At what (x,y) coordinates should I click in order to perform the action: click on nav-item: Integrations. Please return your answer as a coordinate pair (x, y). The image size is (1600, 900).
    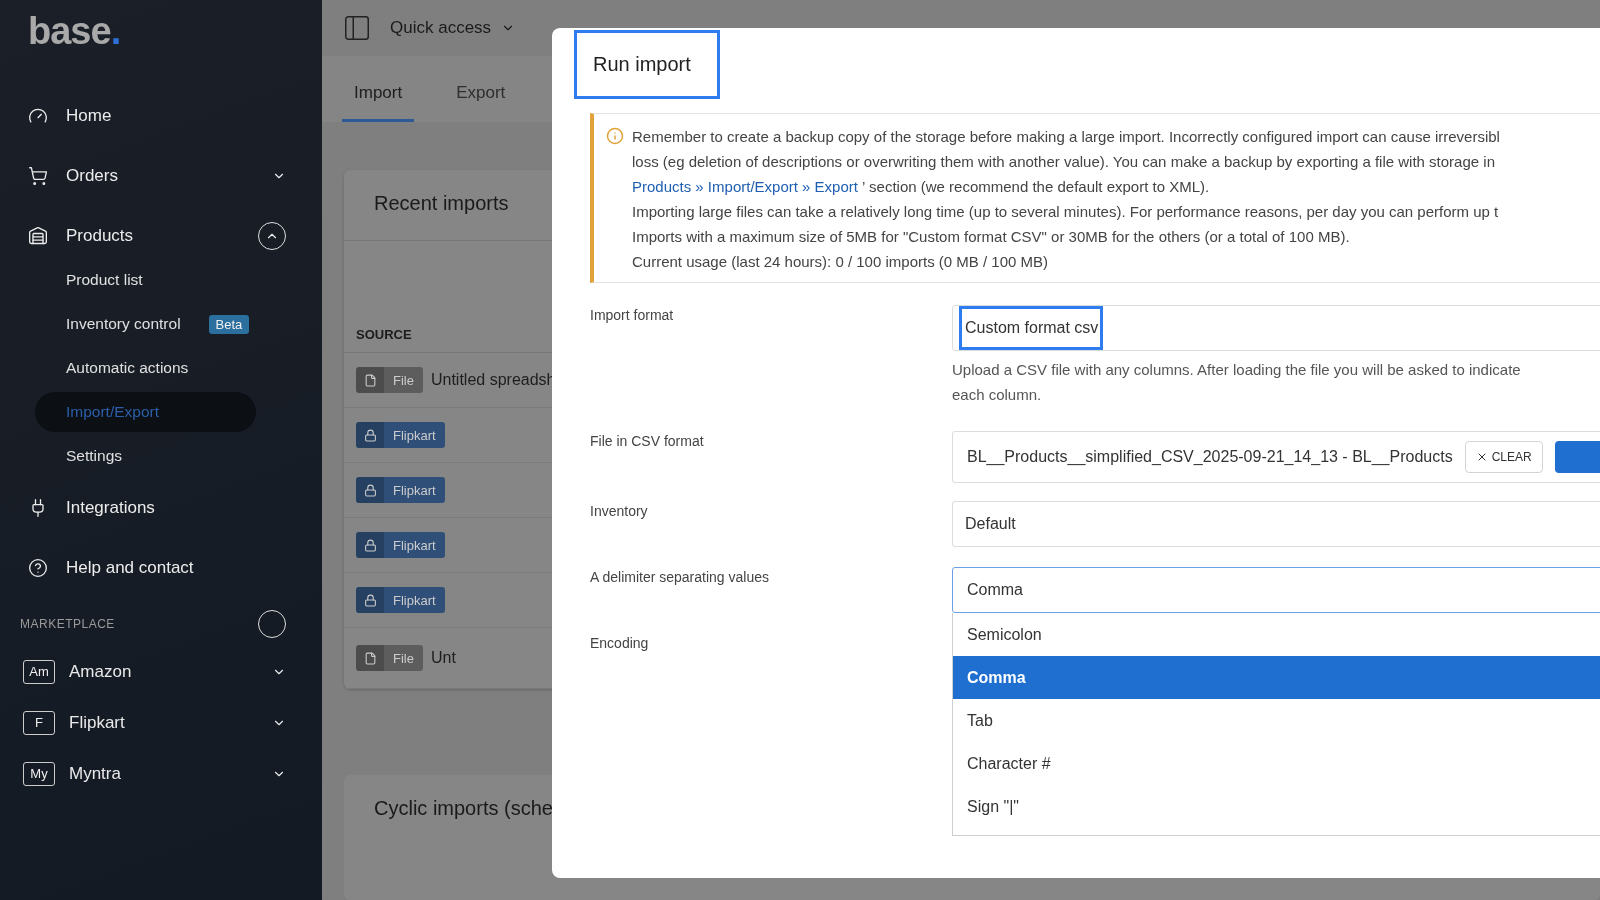
    Looking at the image, I should click on (161, 508).